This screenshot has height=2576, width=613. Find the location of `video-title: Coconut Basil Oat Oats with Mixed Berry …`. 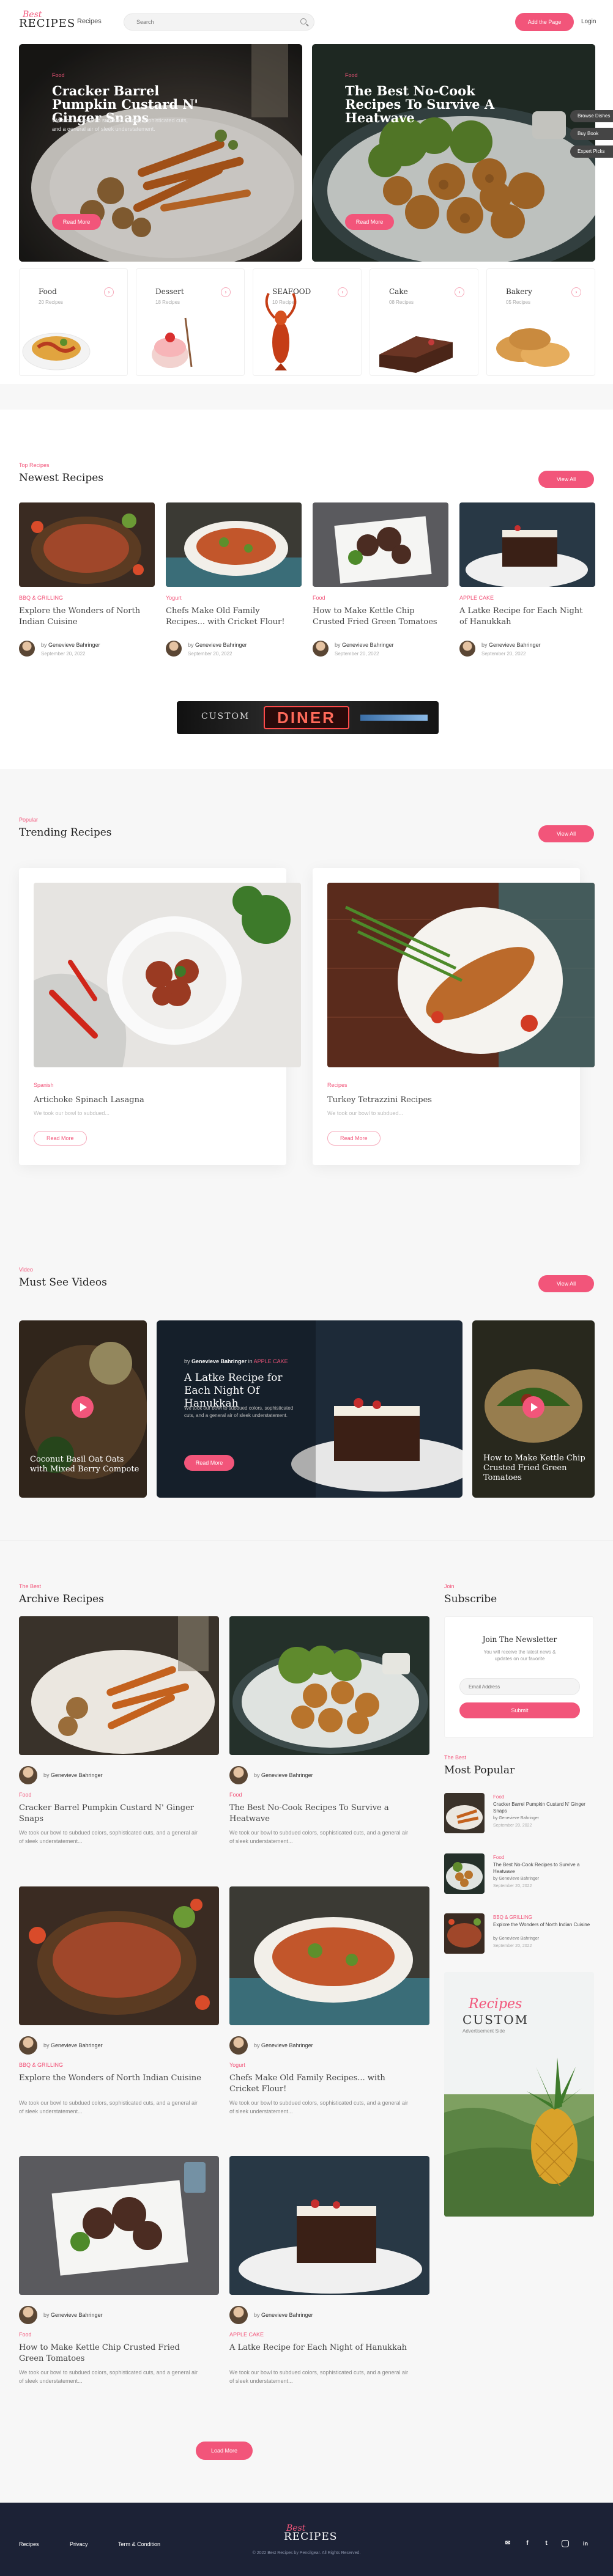

video-title: Coconut Basil Oat Oats with Mixed Berry … is located at coordinates (85, 1464).